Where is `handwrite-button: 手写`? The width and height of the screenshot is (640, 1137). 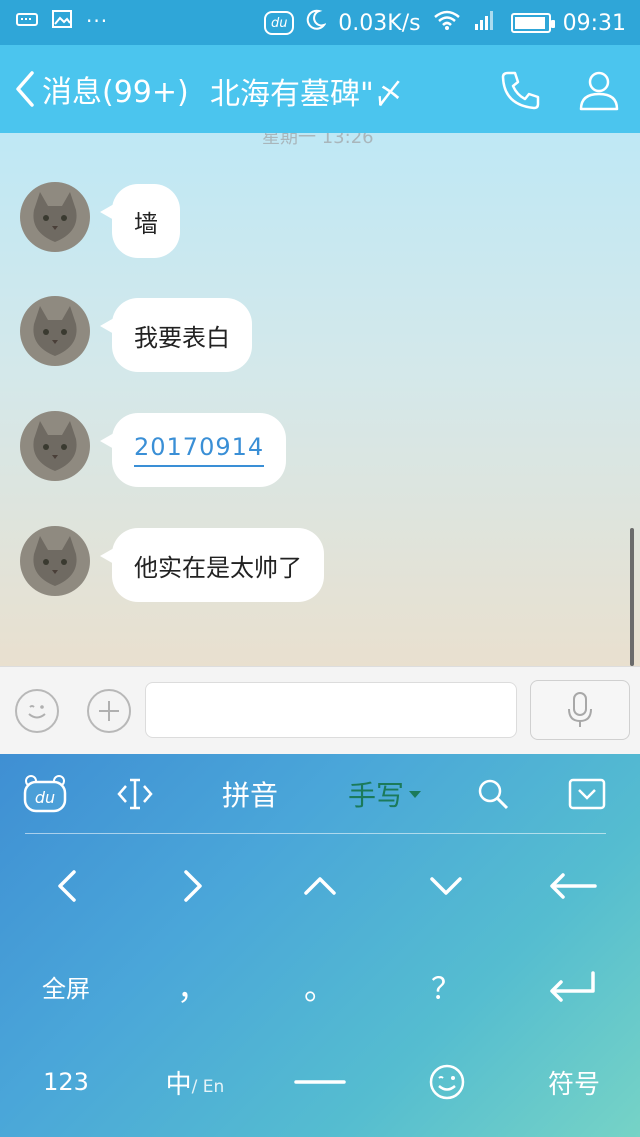
handwrite-button: 手写 is located at coordinates (385, 794).